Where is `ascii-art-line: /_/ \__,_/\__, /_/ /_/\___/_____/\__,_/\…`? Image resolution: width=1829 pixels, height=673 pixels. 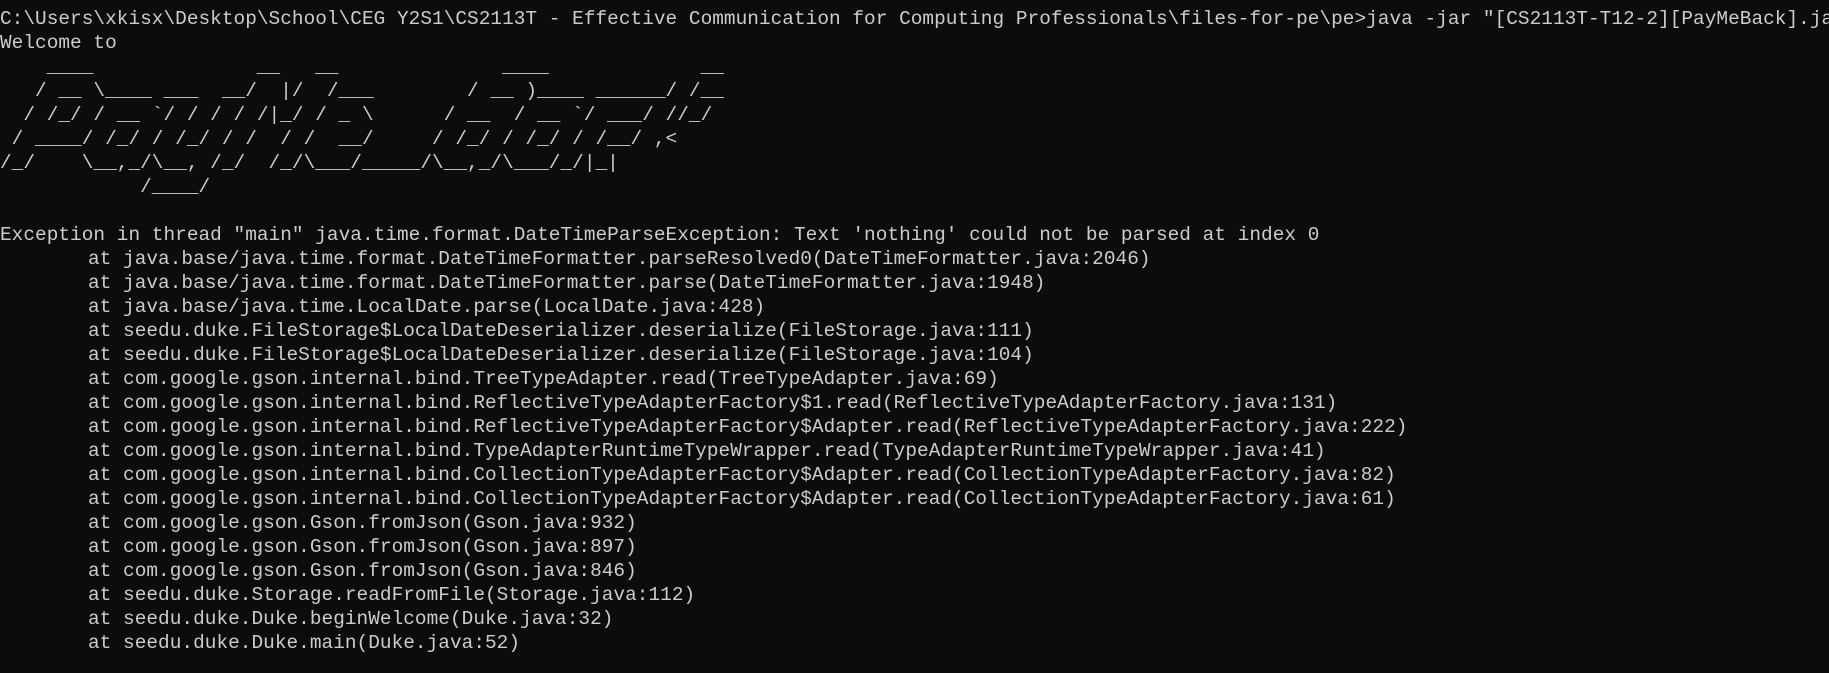 ascii-art-line: /_/ \__,_/\__, /_/ /_/\___/_____/\__,_/\… is located at coordinates (309, 163).